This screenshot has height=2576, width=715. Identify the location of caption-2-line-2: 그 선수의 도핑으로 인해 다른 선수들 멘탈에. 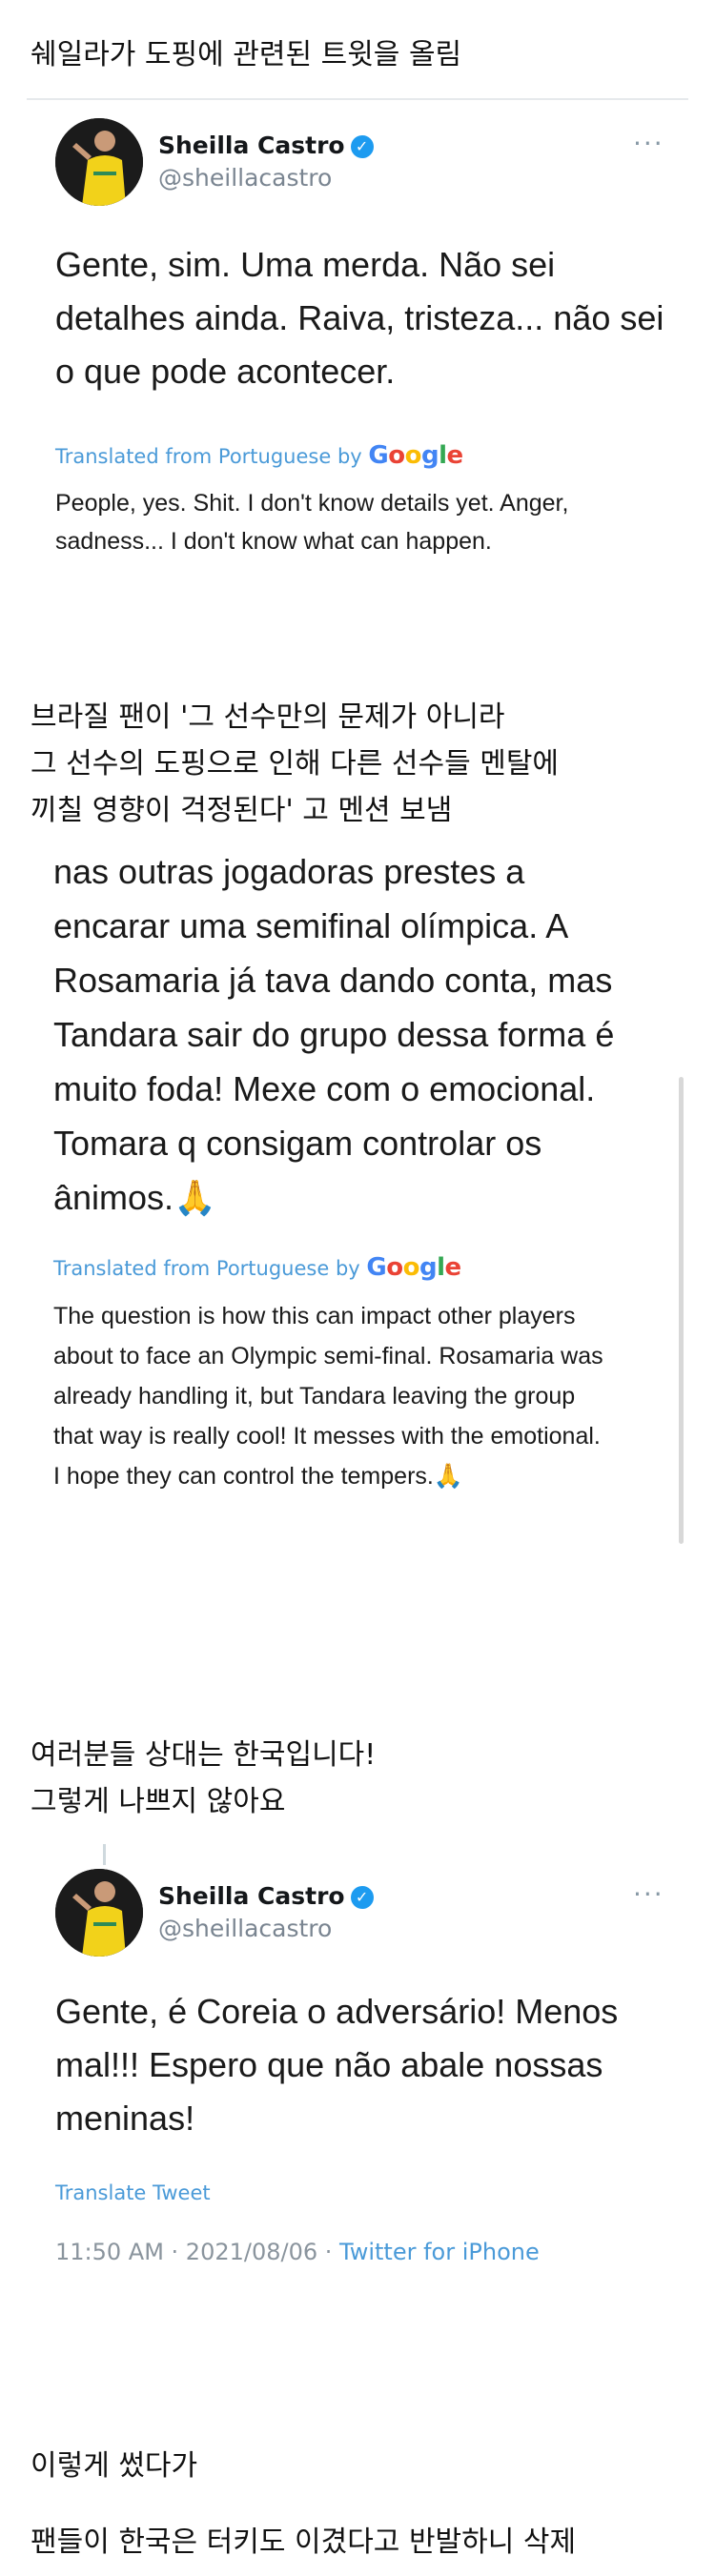
(296, 764).